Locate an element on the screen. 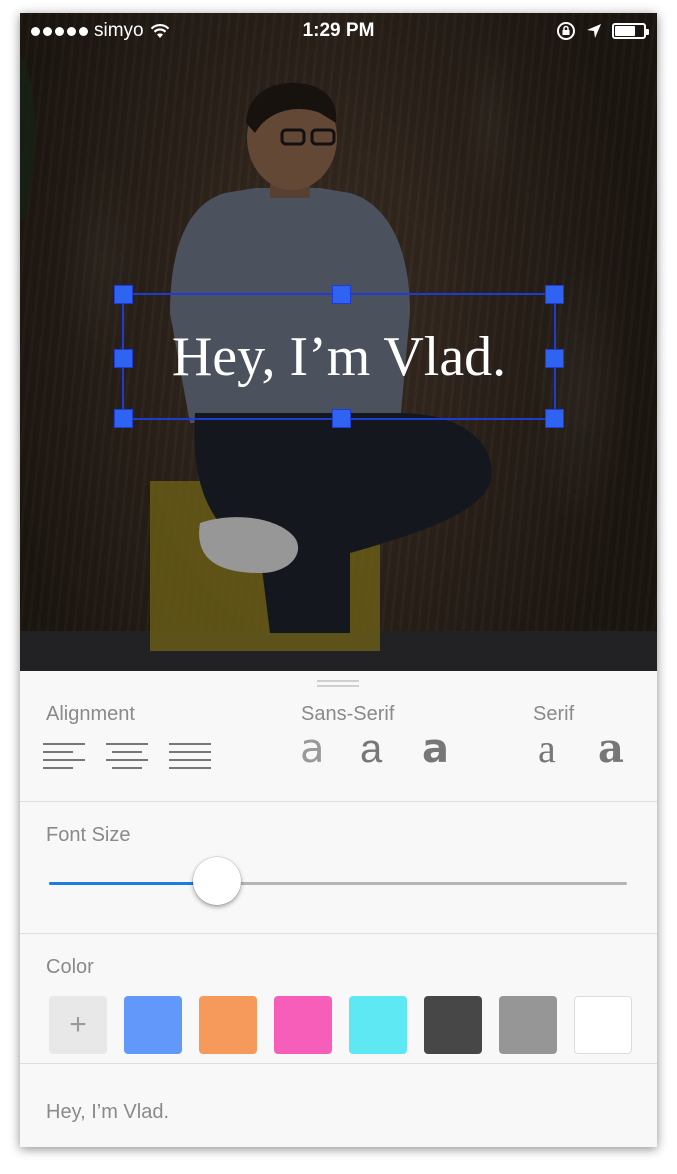 Image resolution: width=677 pixels, height=1174 pixels. alignment-label: Alignment is located at coordinates (90, 714).